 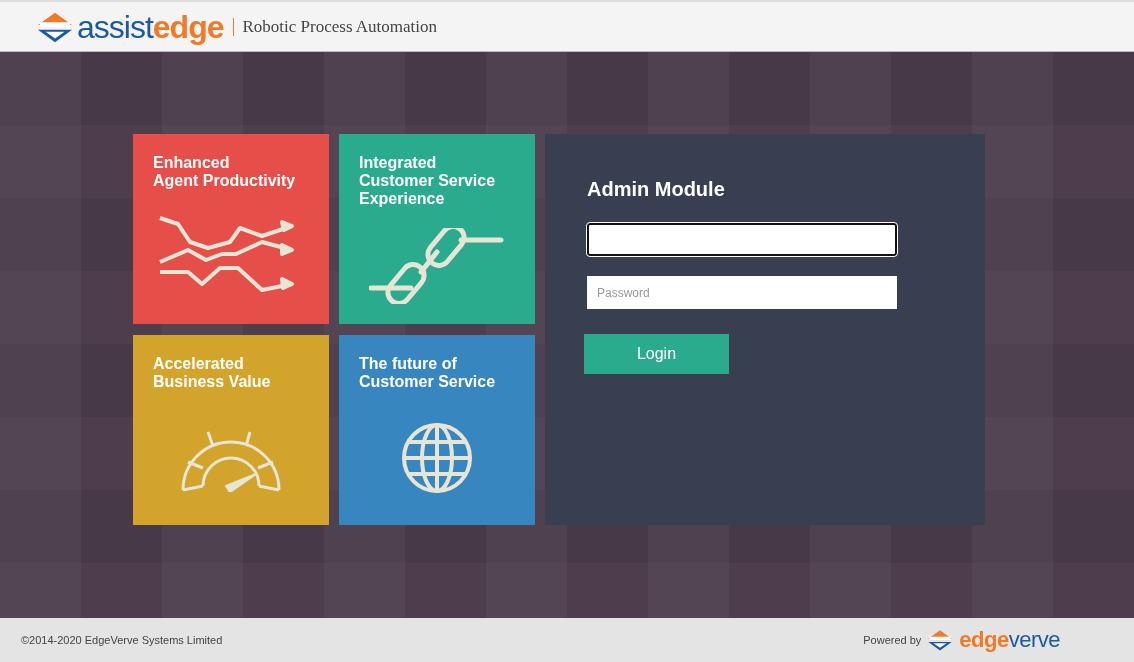 I want to click on tile-title: Enhanced Agent Productivity, so click(x=225, y=172).